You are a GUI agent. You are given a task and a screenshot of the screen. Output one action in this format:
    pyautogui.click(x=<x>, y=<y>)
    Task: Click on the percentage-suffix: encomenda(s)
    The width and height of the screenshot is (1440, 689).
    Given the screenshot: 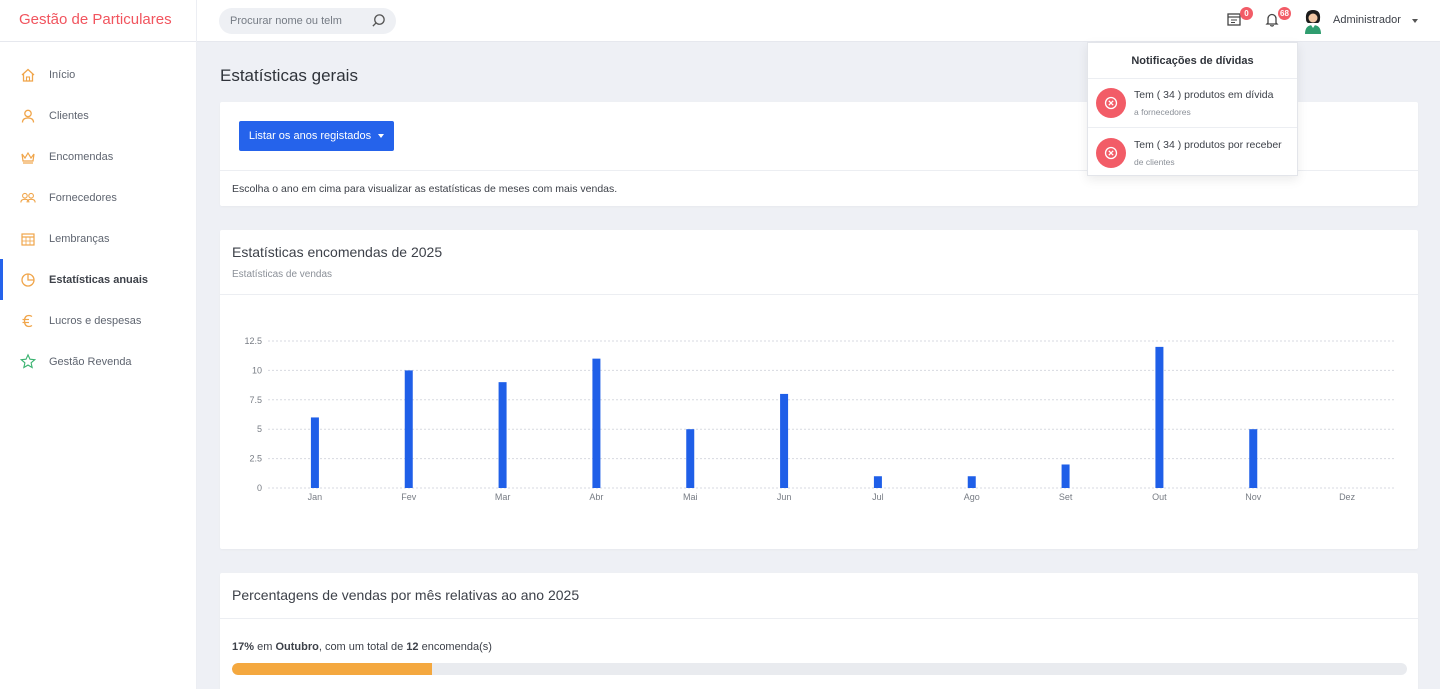 What is the action you would take?
    pyautogui.click(x=456, y=647)
    